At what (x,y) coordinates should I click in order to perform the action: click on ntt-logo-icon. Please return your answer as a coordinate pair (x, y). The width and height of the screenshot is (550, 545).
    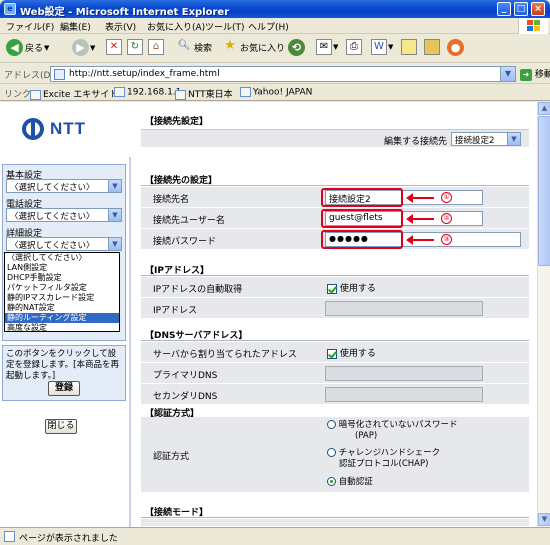
    Looking at the image, I should click on (33, 129).